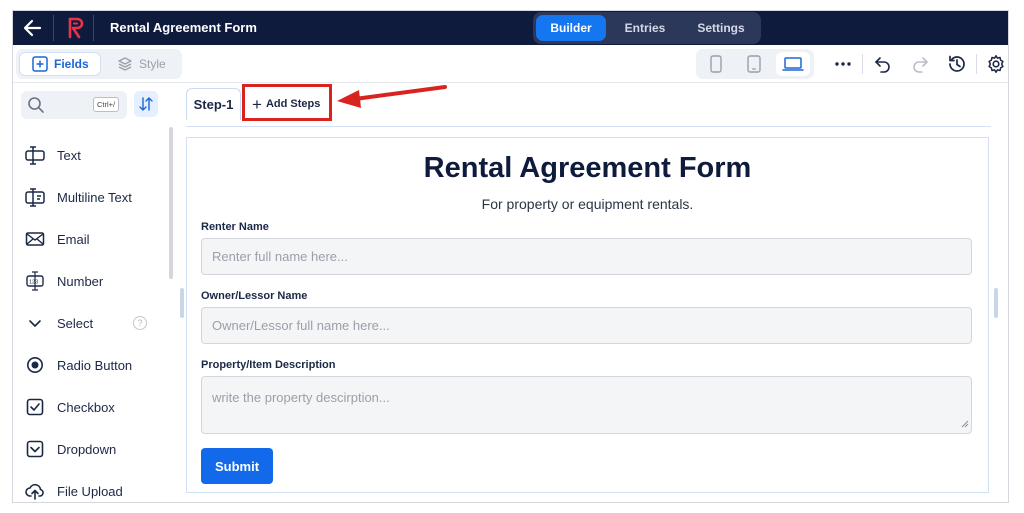  I want to click on back-arrow-icon, so click(33, 28).